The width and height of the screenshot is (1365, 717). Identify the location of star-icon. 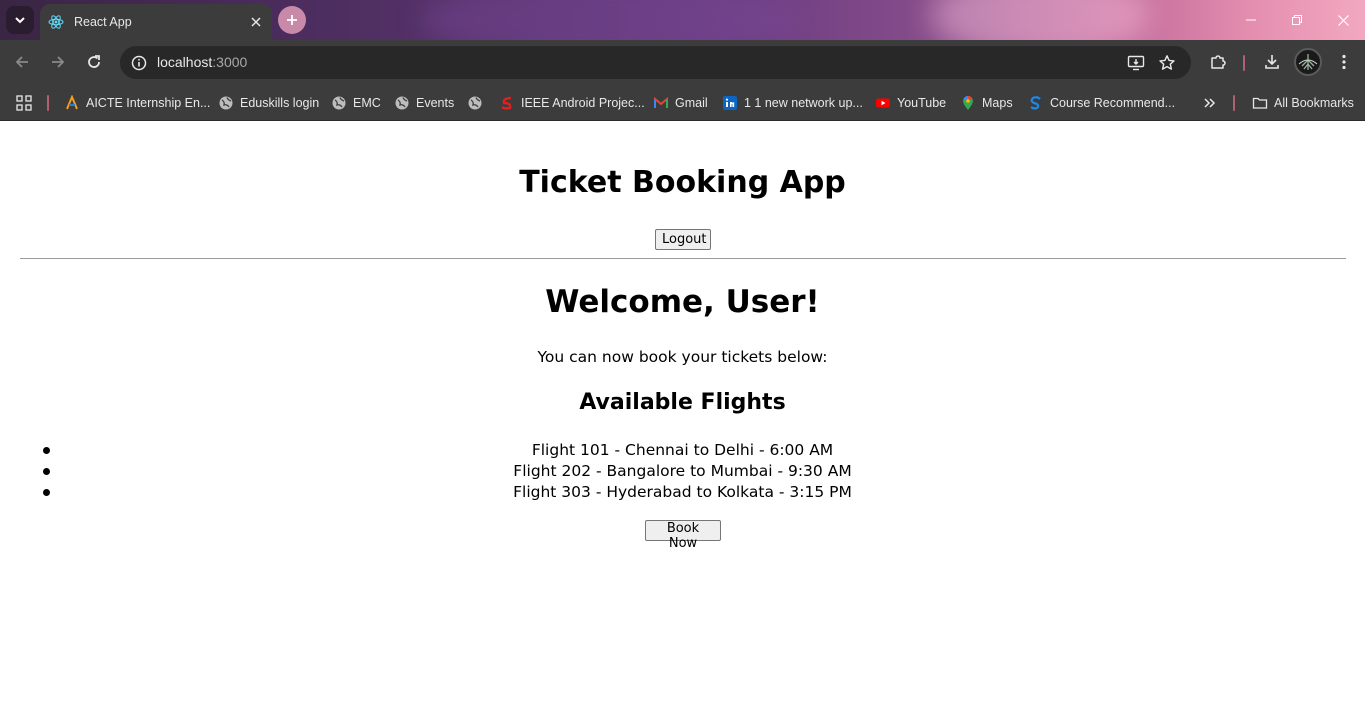
(1167, 62).